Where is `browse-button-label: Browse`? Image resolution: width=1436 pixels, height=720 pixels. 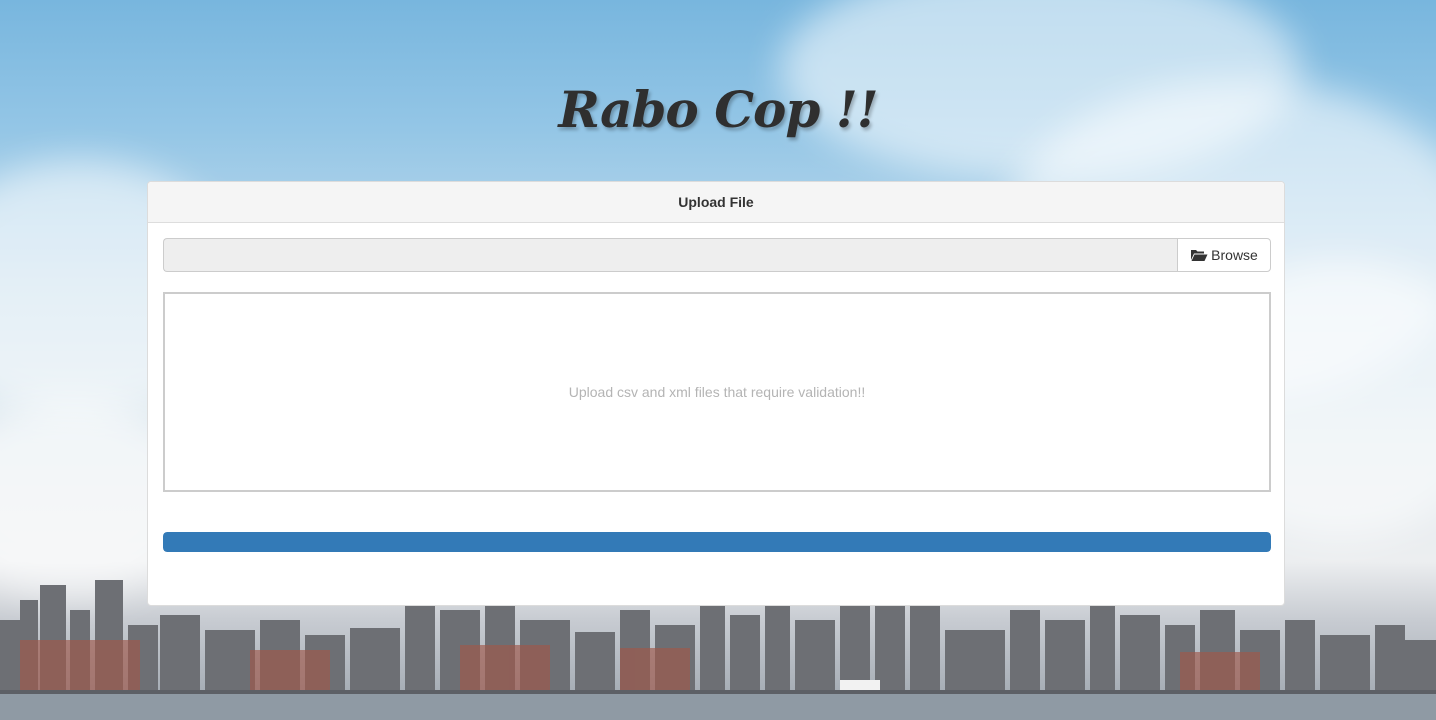 browse-button-label: Browse is located at coordinates (1234, 255).